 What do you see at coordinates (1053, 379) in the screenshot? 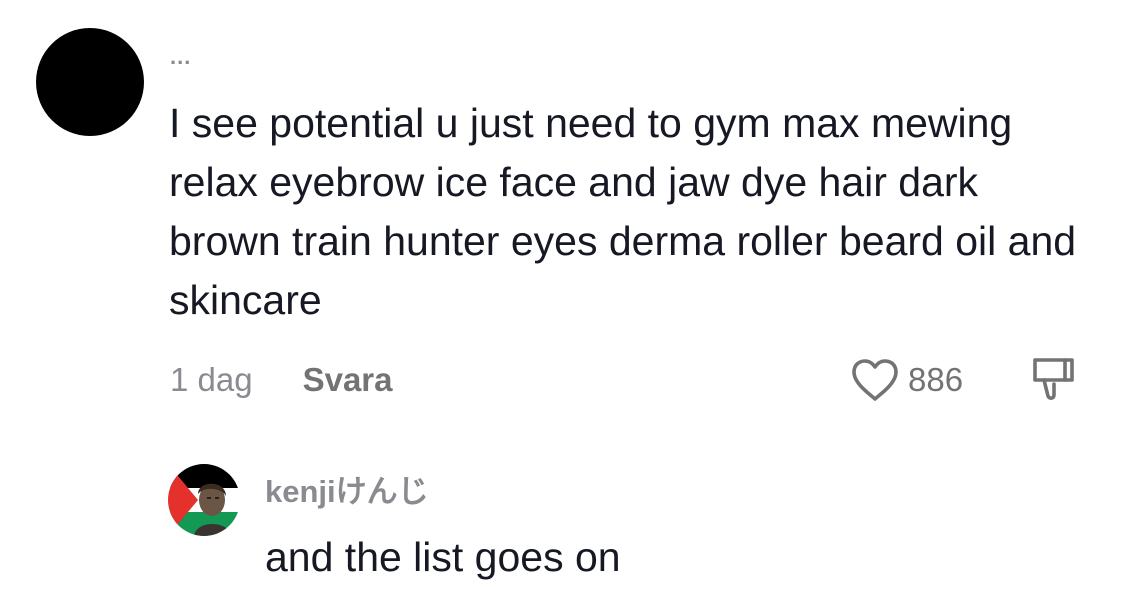
I see `dislike-icon` at bounding box center [1053, 379].